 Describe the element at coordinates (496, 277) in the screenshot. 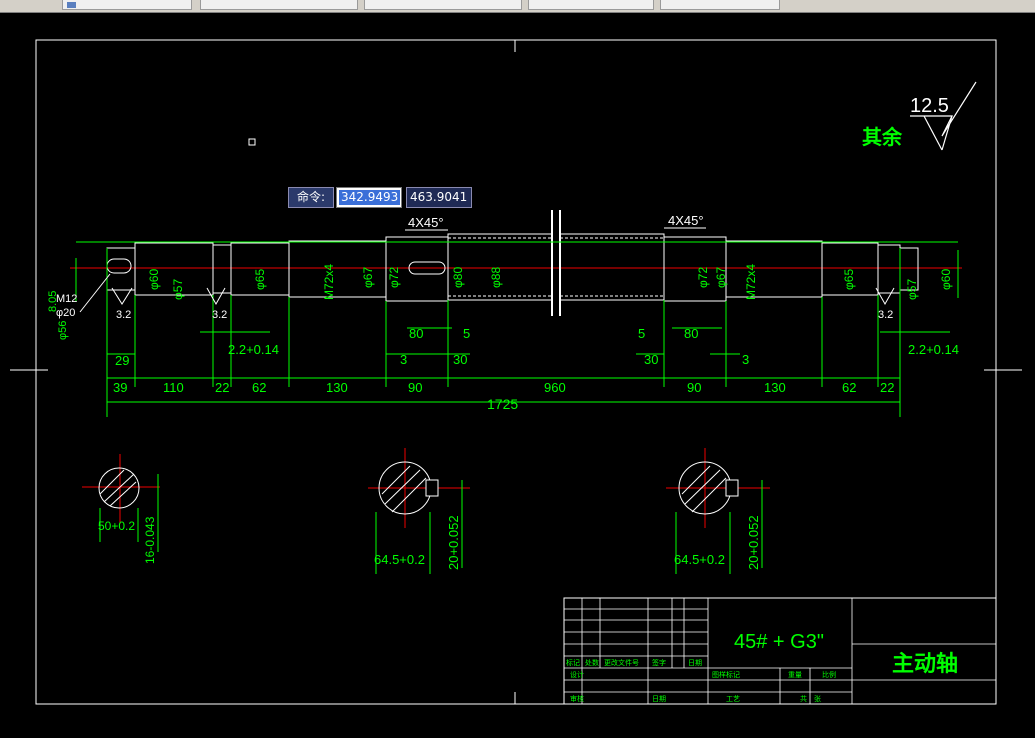

I see `dia-label: φ88` at that location.